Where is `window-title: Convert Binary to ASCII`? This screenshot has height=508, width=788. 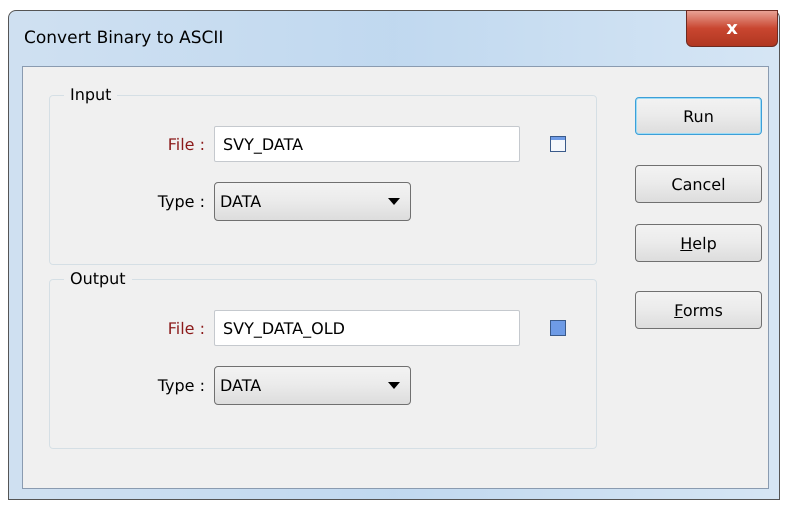 window-title: Convert Binary to ASCII is located at coordinates (124, 38).